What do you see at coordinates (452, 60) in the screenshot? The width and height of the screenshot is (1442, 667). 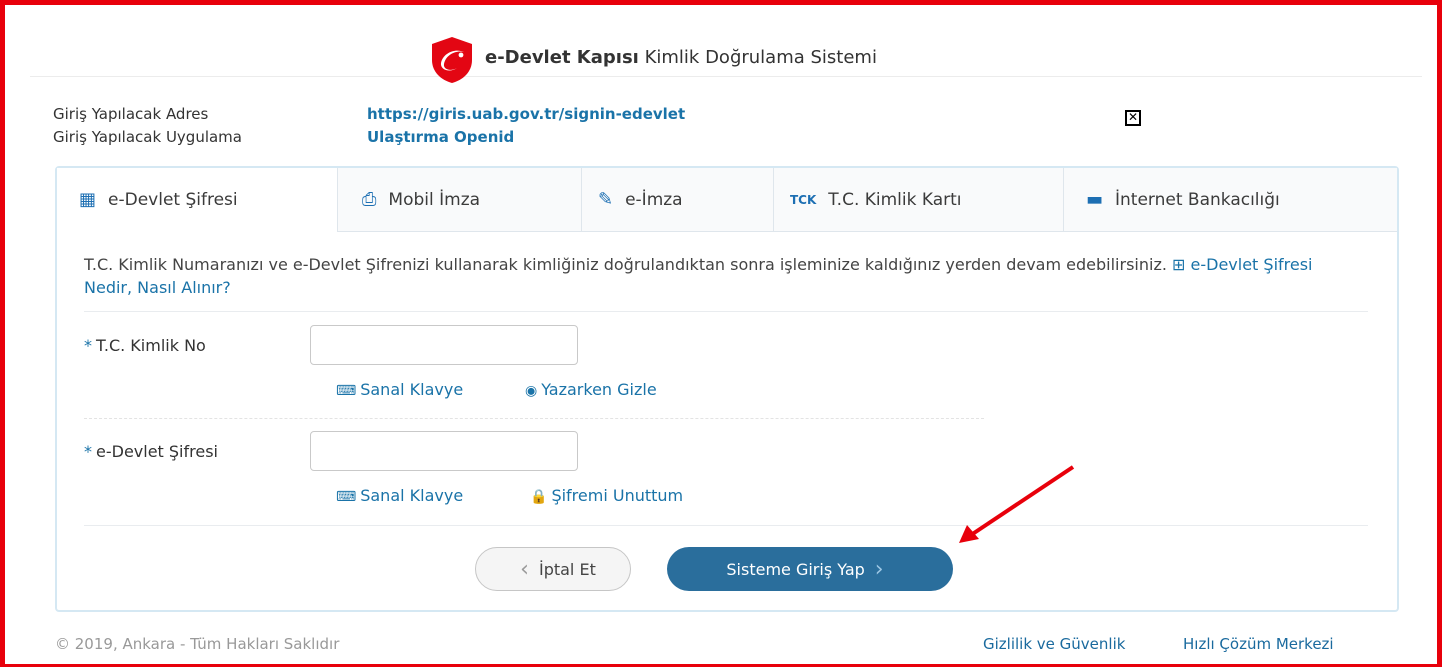 I see `e-devlet-logo` at bounding box center [452, 60].